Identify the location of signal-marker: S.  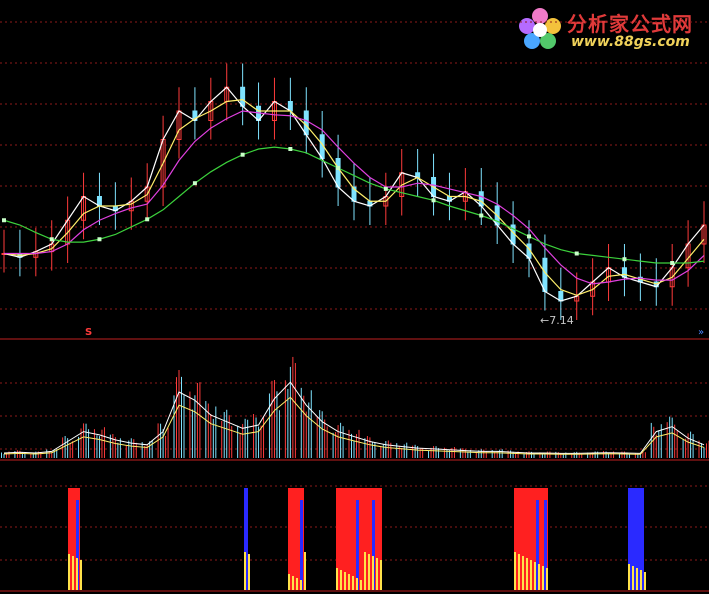
(89, 332).